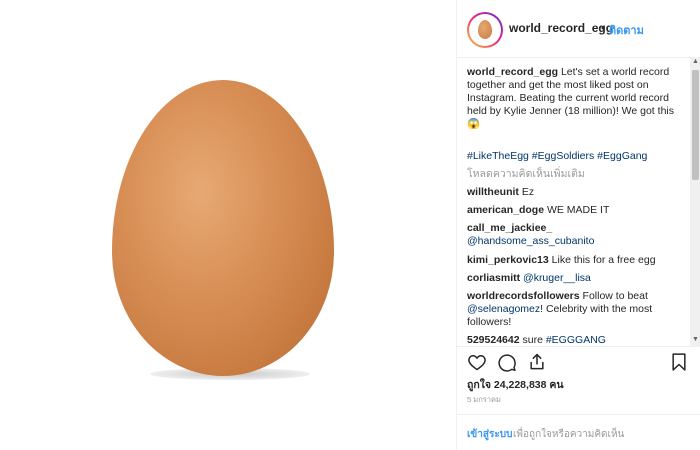 The height and width of the screenshot is (450, 700). I want to click on post-date: 5 มกราคม, so click(484, 400).